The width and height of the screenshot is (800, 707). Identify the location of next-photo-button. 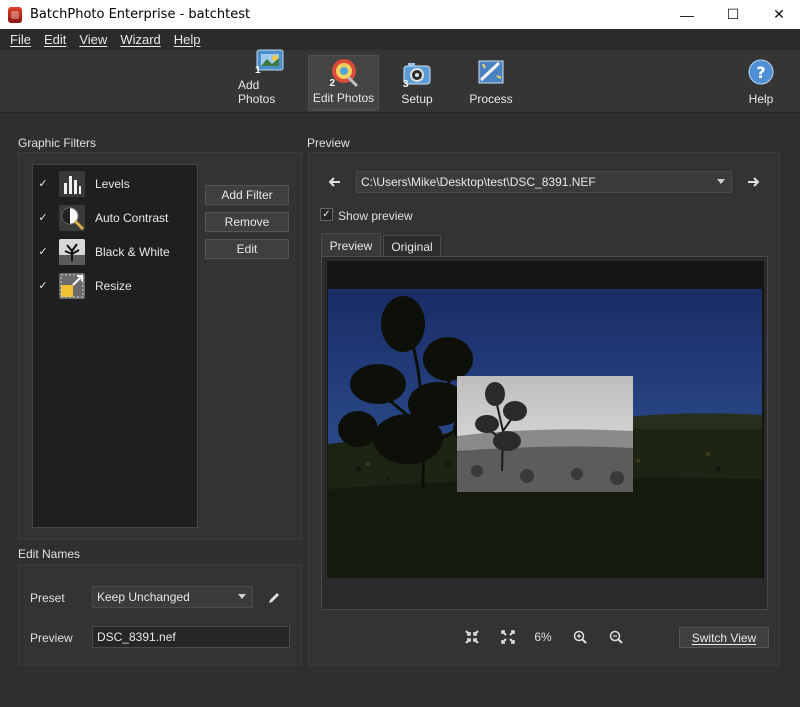
(753, 182).